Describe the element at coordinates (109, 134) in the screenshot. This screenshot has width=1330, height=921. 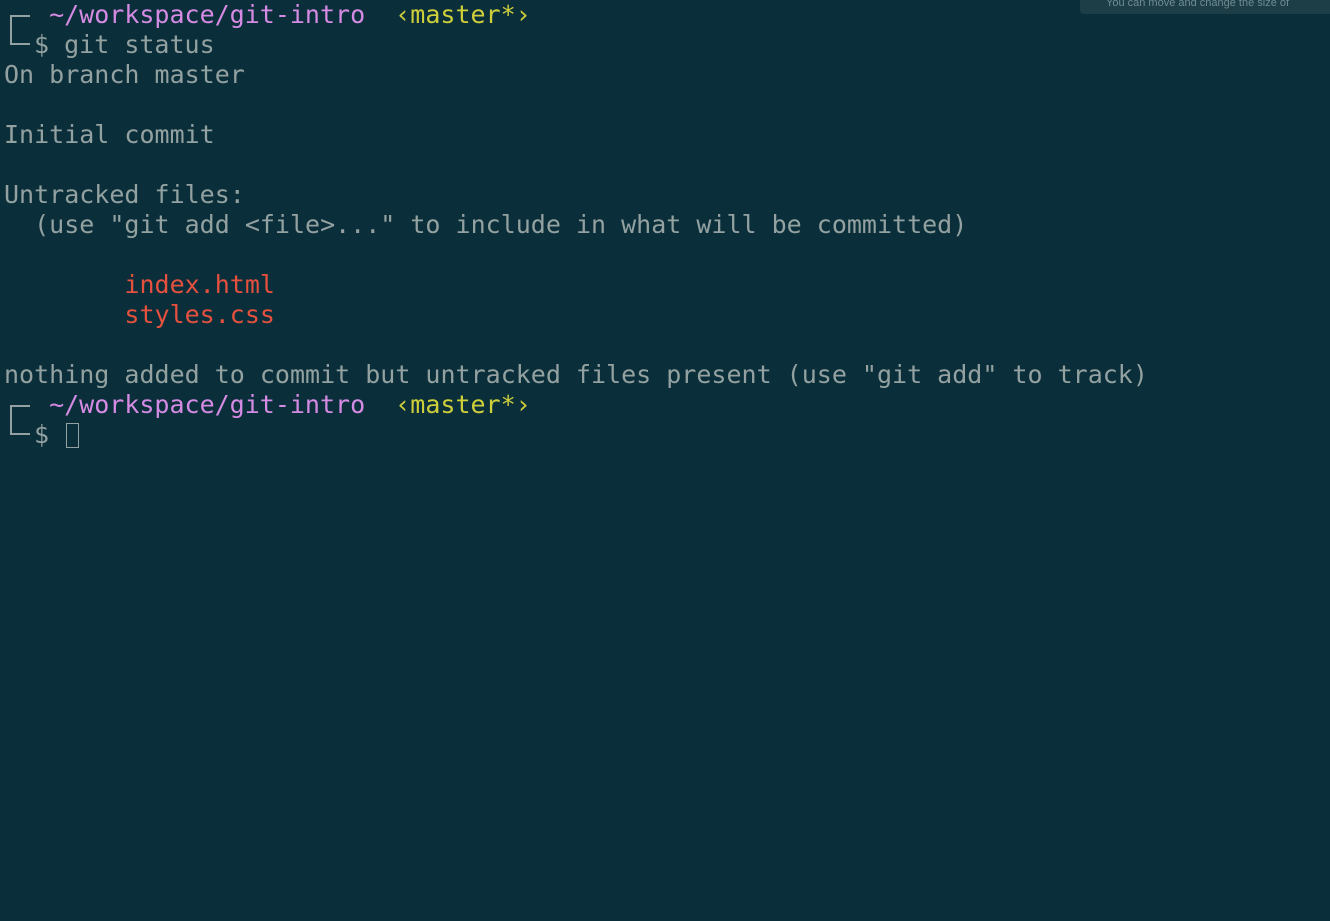
I see `output-initial-commit: Initial commit` at that location.